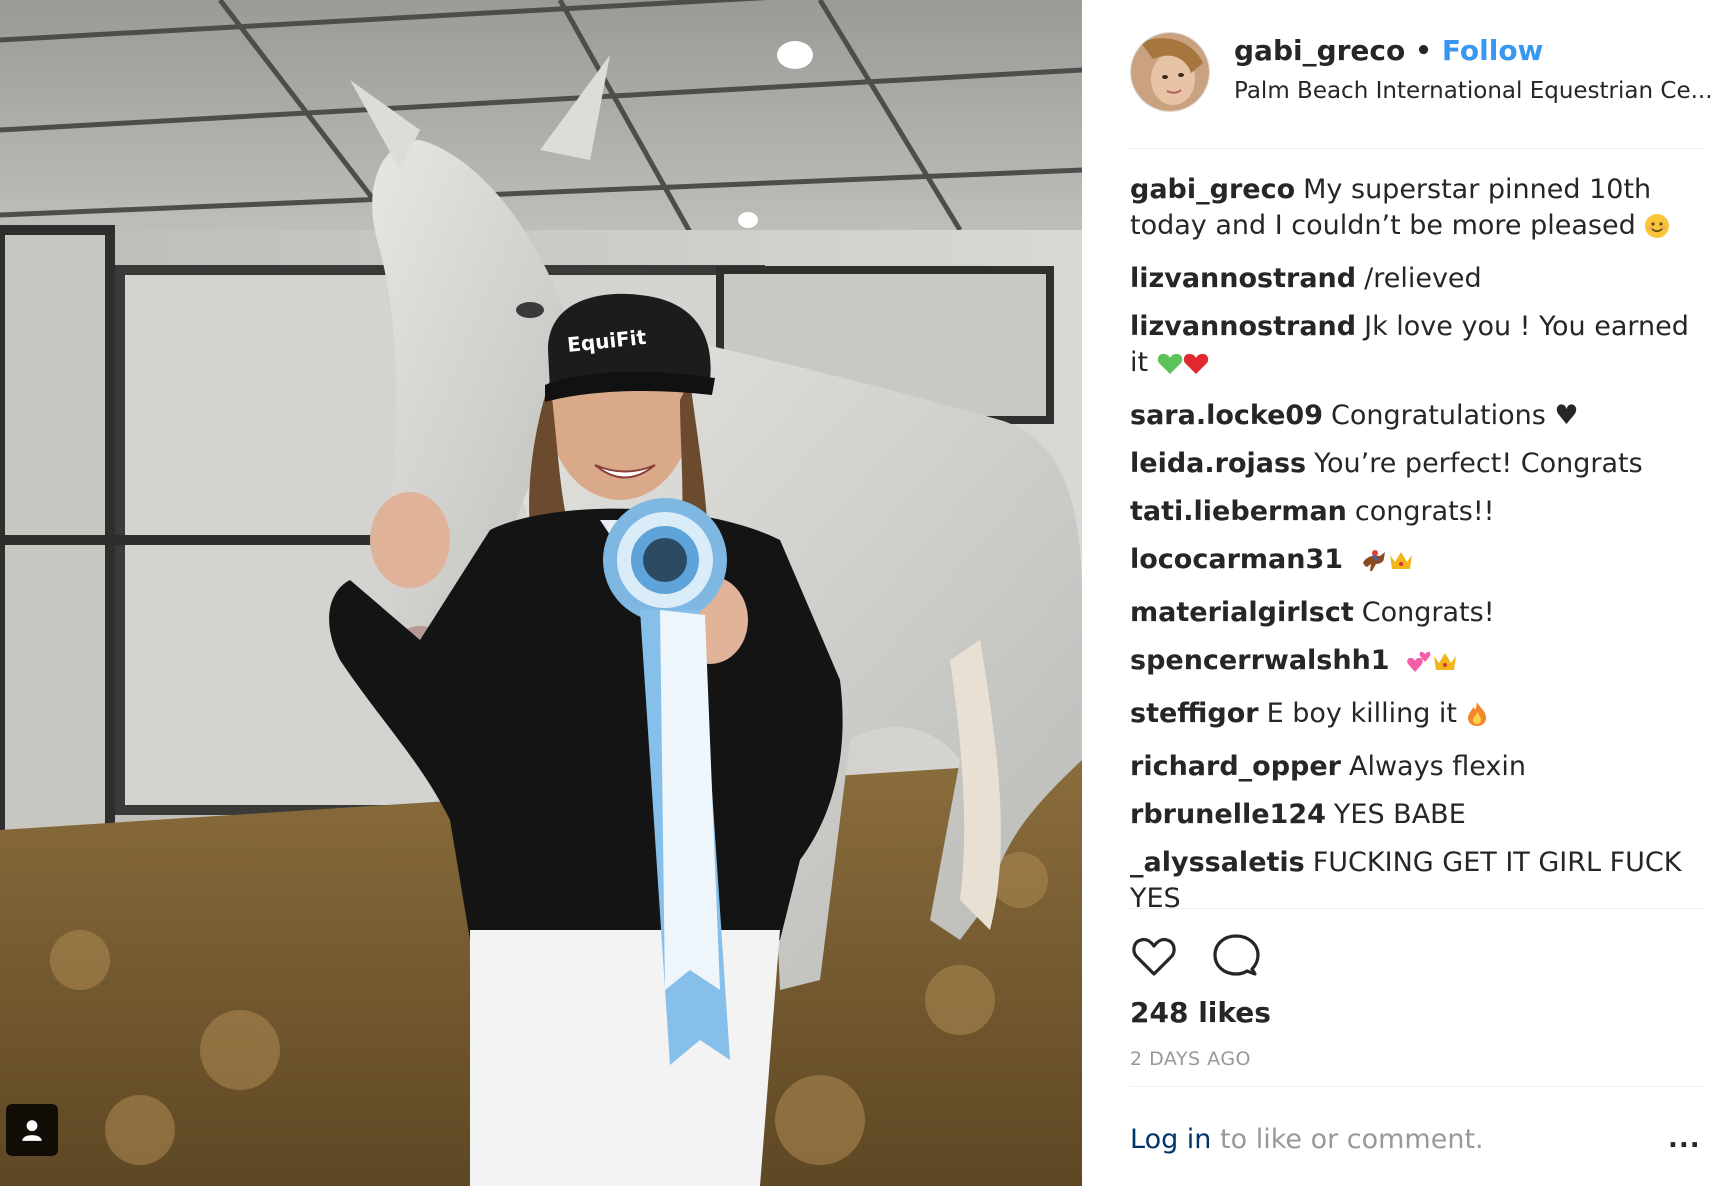 The width and height of the screenshot is (1728, 1186). What do you see at coordinates (1493, 50) in the screenshot?
I see `follow-button: Follow` at bounding box center [1493, 50].